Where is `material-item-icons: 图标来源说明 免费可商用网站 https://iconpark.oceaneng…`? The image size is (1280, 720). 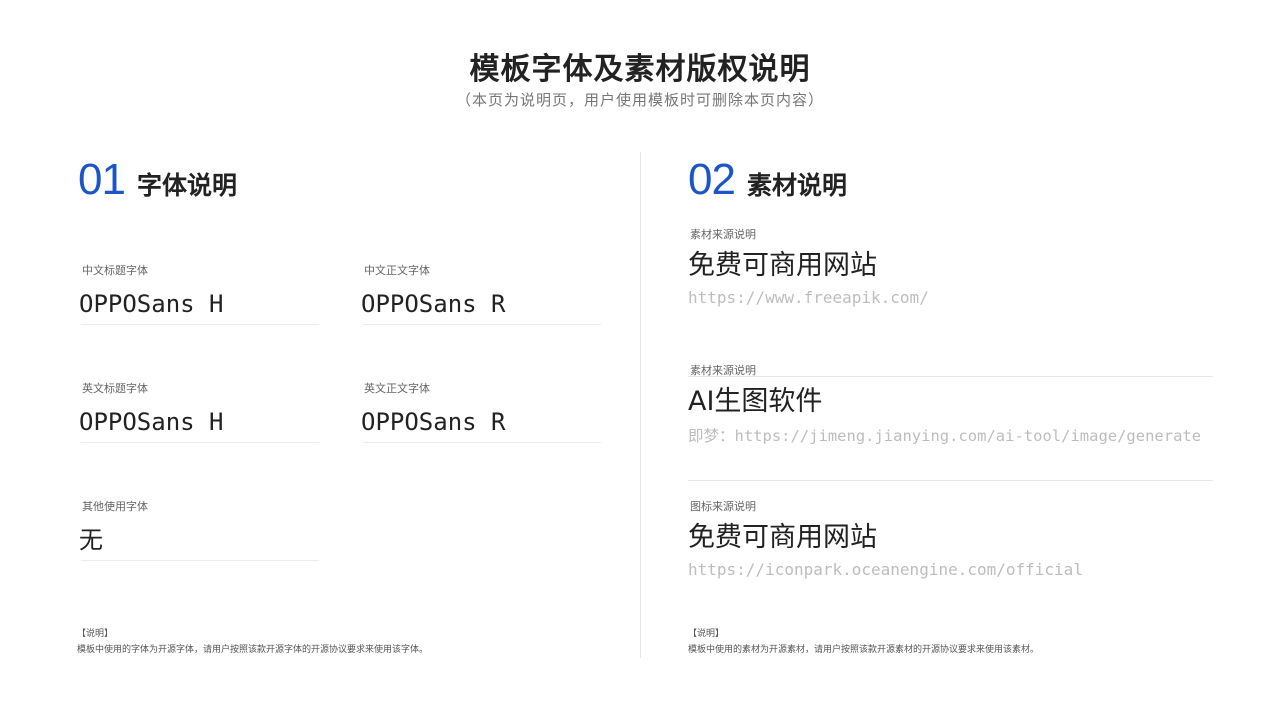
material-item-icons: 图标来源说明 免费可商用网站 https://iconpark.oceaneng… is located at coordinates (951, 538).